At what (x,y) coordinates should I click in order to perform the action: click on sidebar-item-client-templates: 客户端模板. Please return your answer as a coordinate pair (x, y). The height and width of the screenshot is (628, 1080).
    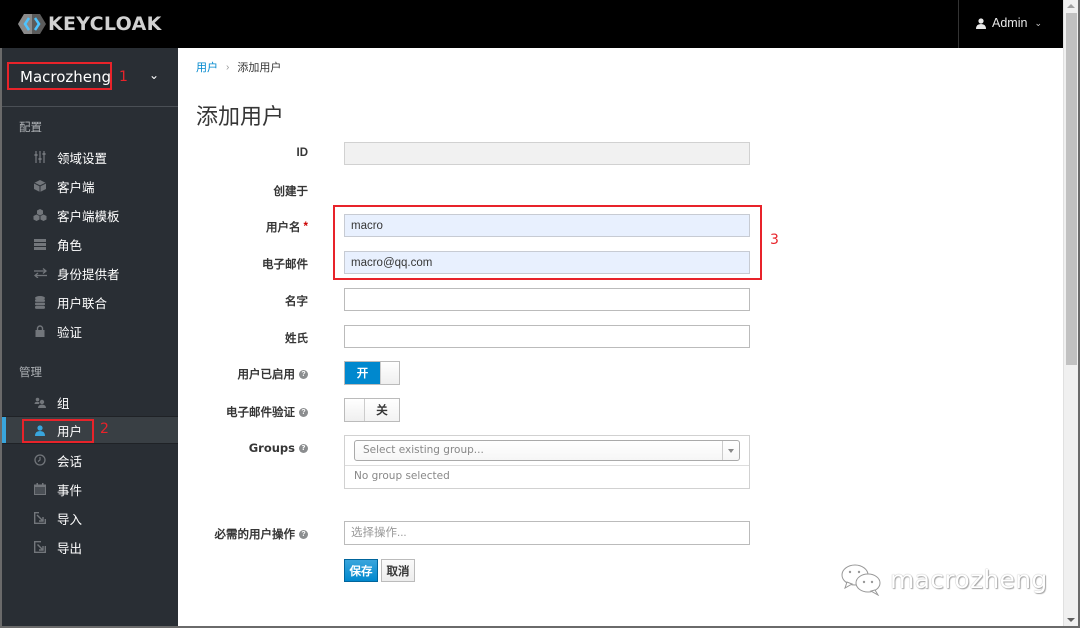
    Looking at the image, I should click on (90, 215).